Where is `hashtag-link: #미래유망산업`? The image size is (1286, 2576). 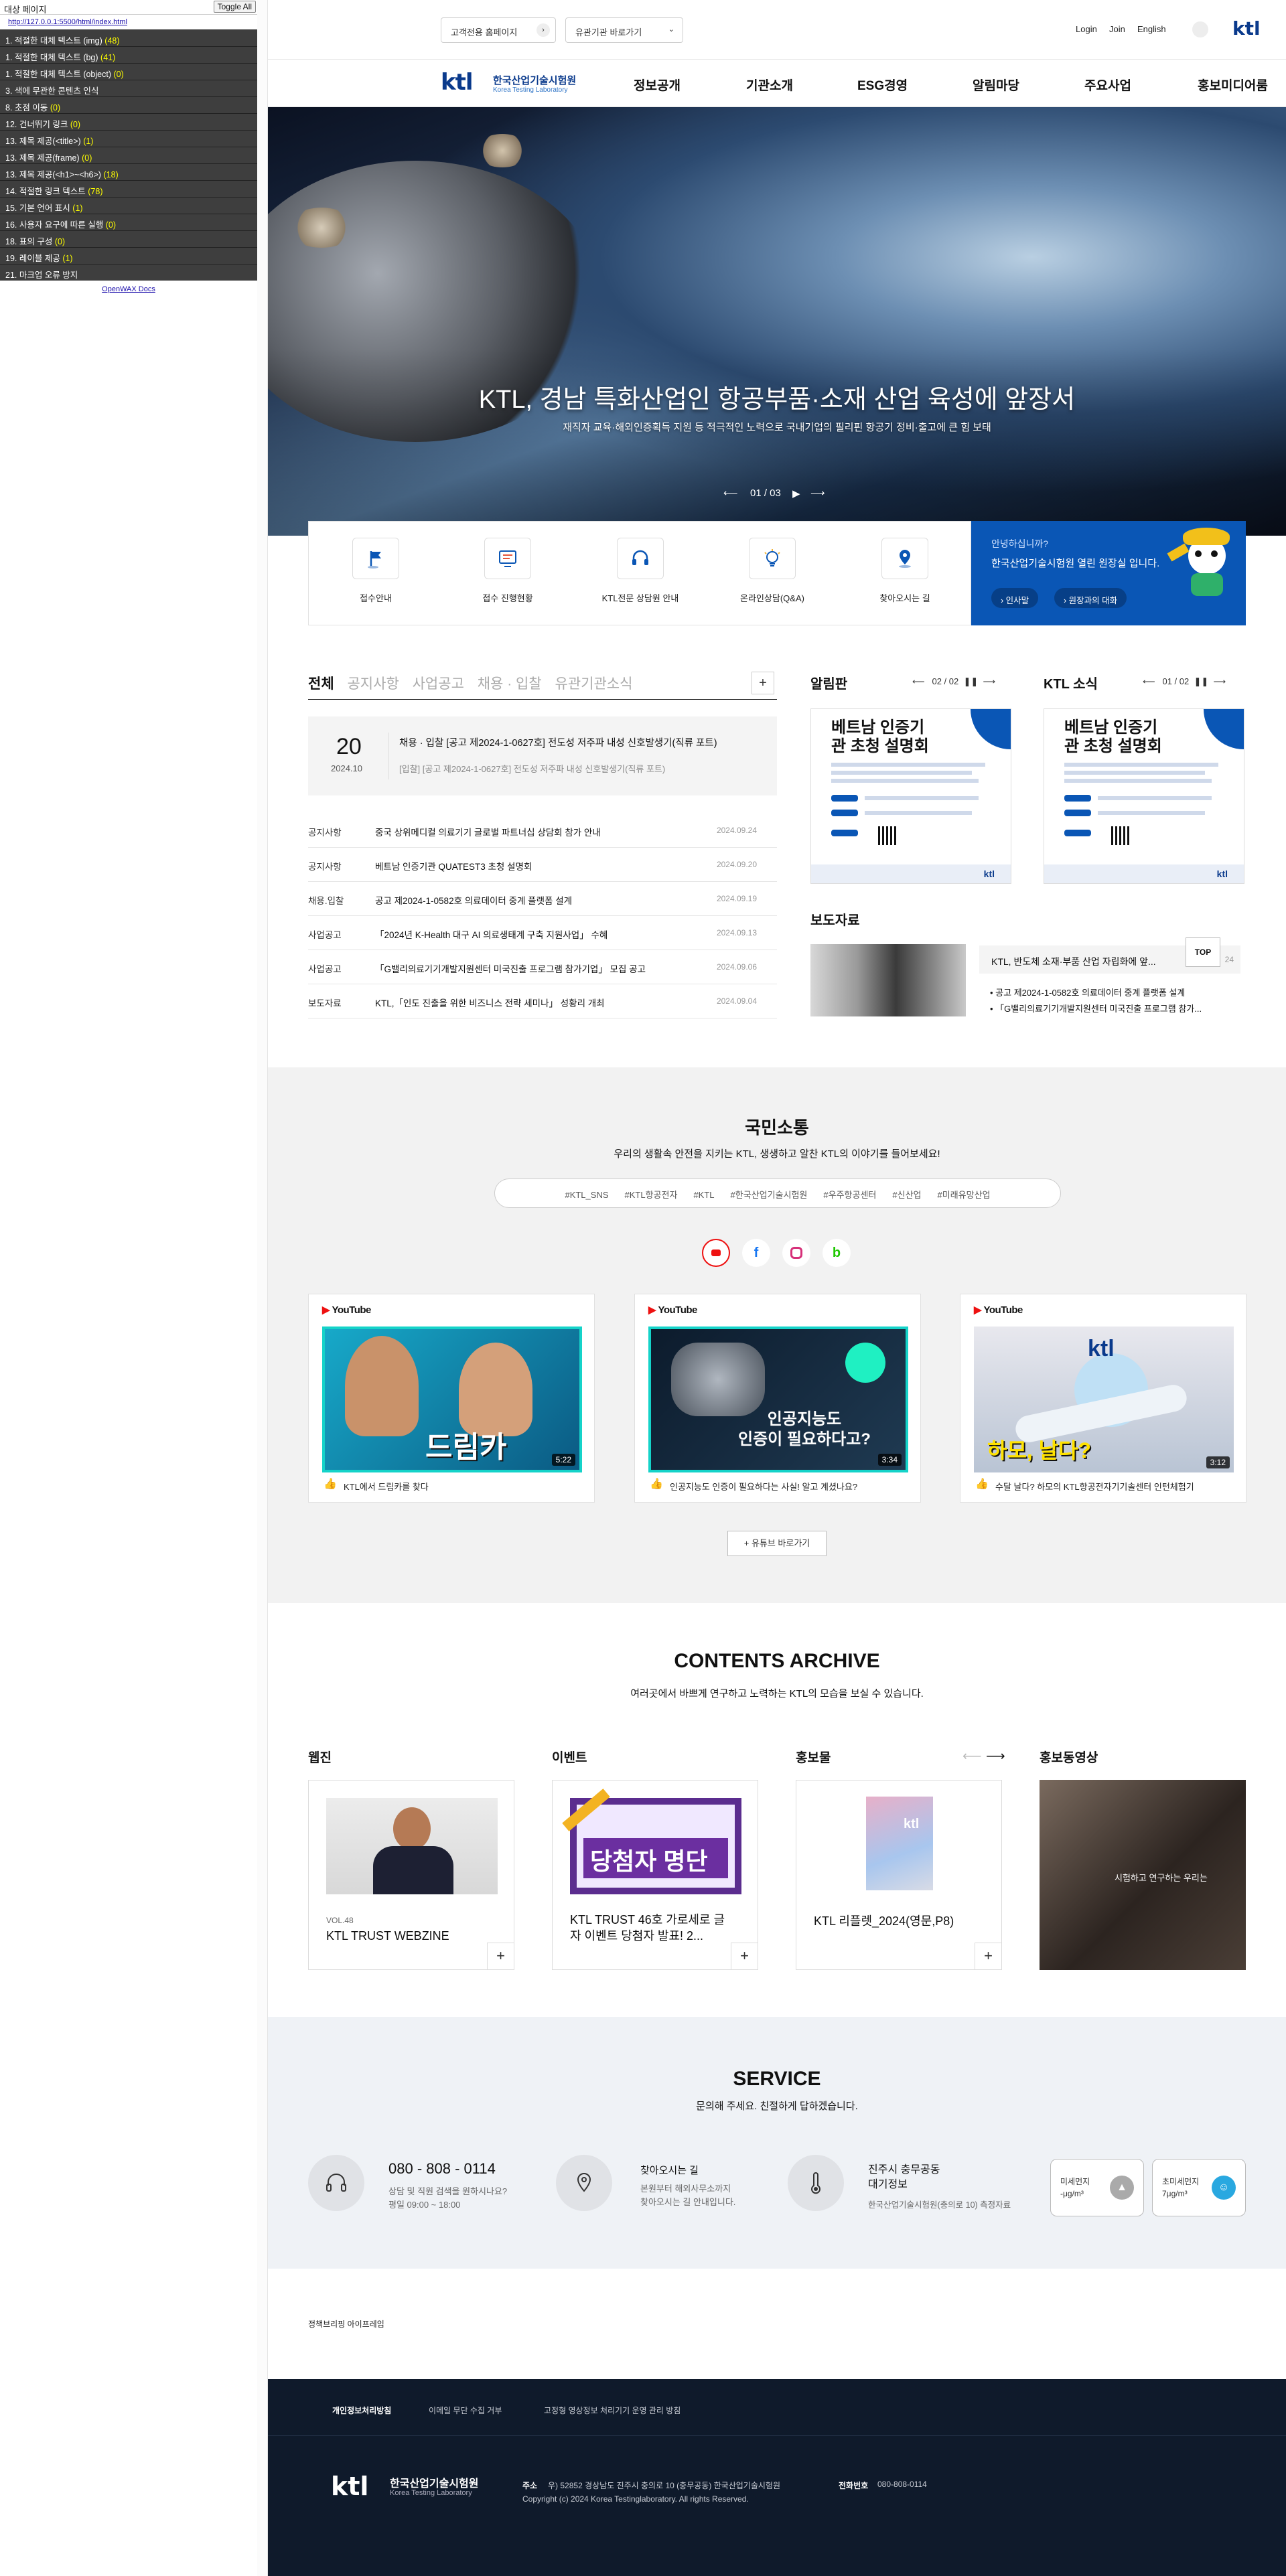
hashtag-link: #미래유망산업 is located at coordinates (964, 1195).